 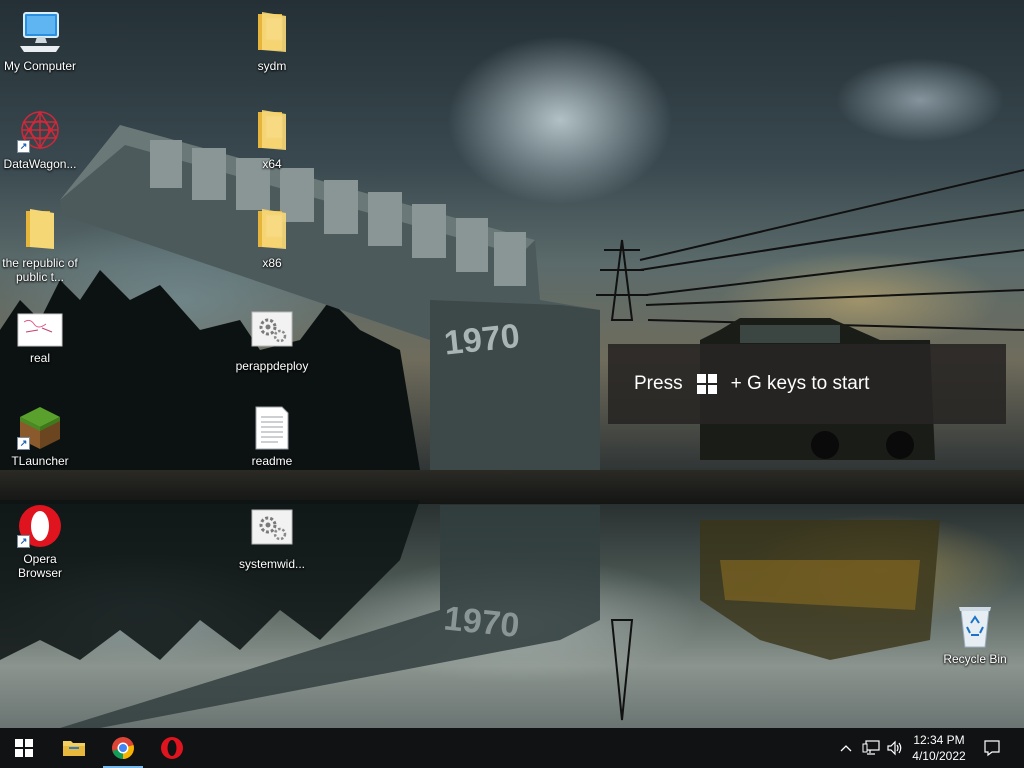 What do you see at coordinates (39, 358) in the screenshot?
I see `desktop-icon-label: real` at bounding box center [39, 358].